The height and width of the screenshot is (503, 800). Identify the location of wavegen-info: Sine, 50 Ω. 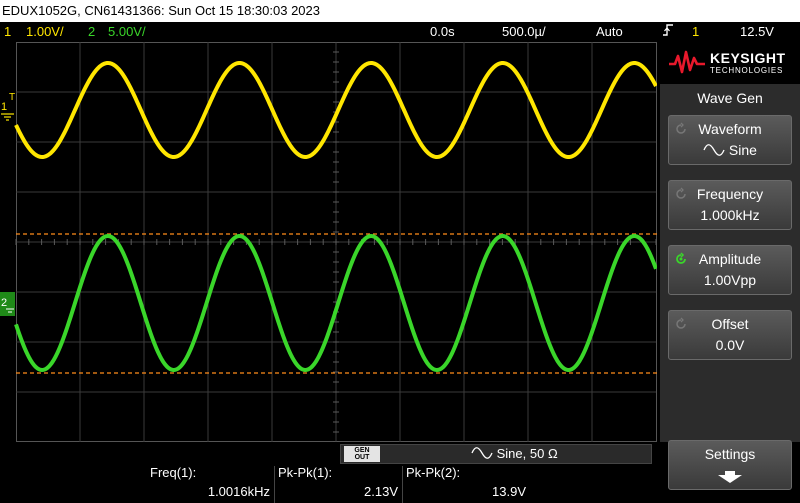
(514, 453).